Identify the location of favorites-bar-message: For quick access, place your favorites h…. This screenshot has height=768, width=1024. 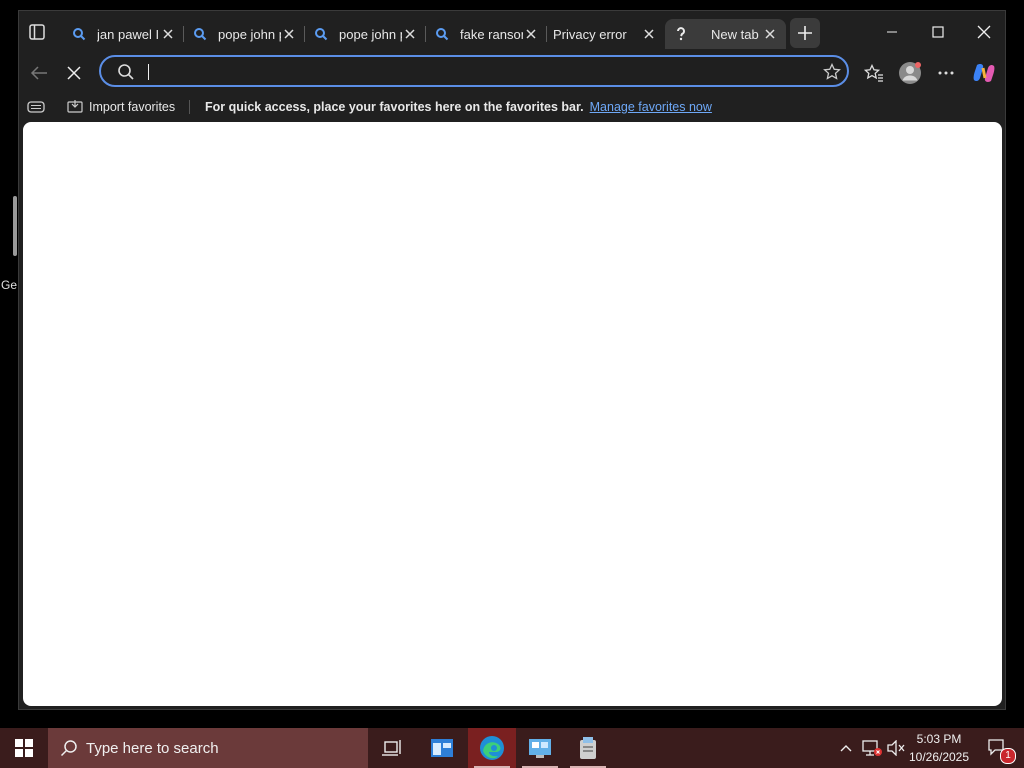
(458, 107).